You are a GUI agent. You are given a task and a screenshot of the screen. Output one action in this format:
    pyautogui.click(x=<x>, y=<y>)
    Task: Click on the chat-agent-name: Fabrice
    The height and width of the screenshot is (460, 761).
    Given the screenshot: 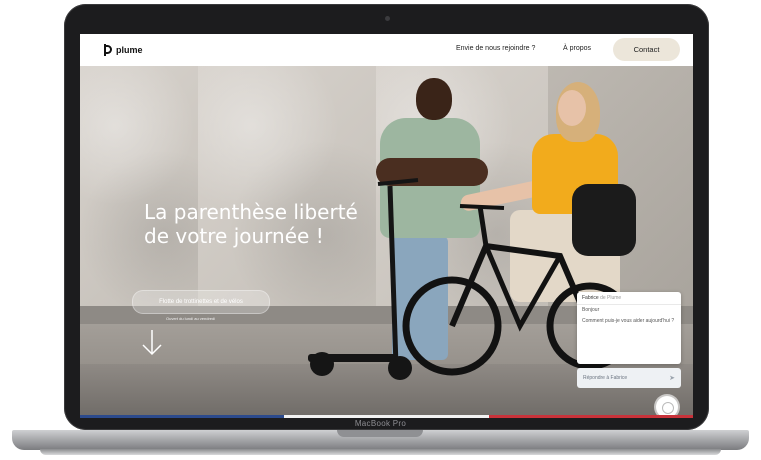 What is the action you would take?
    pyautogui.click(x=590, y=298)
    